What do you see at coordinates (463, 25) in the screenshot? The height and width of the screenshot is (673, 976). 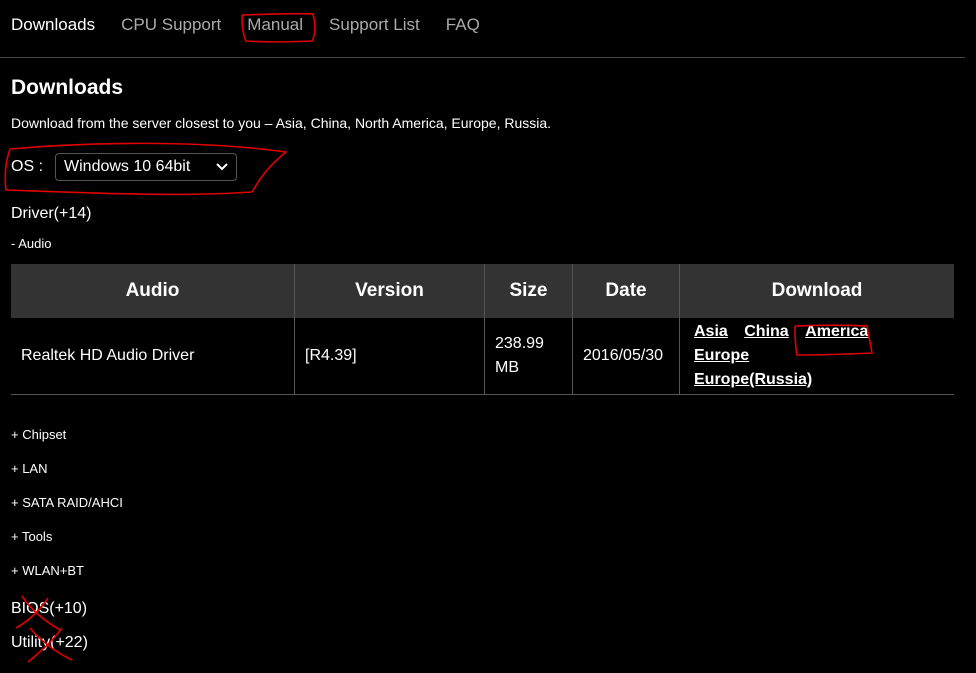 I see `nav-faq: FAQ` at bounding box center [463, 25].